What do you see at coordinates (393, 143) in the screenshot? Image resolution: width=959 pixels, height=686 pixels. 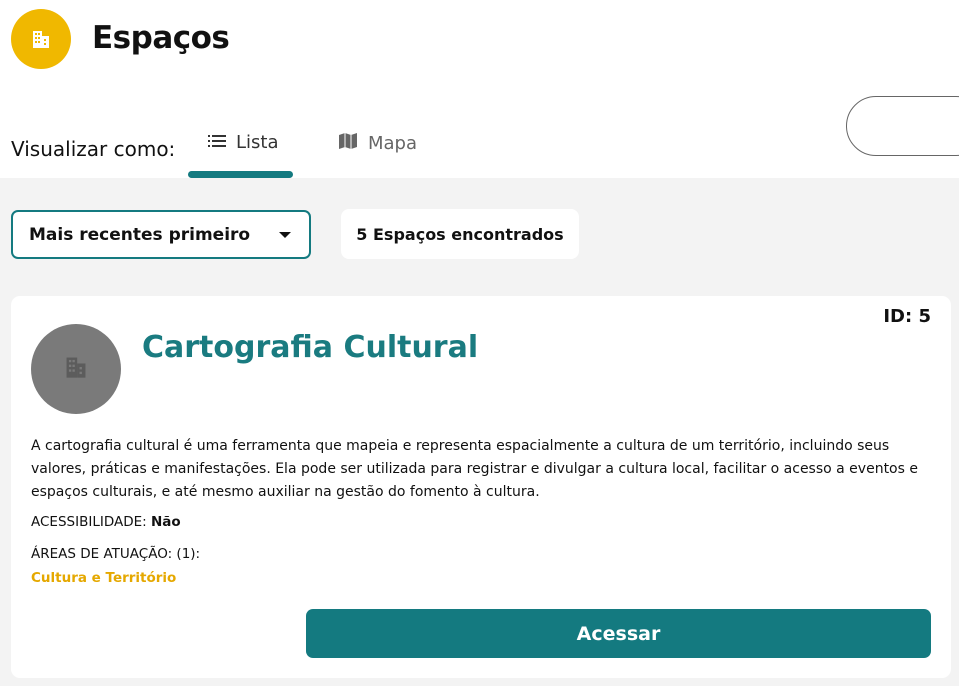 I see `tab-mapa-label: Mapa` at bounding box center [393, 143].